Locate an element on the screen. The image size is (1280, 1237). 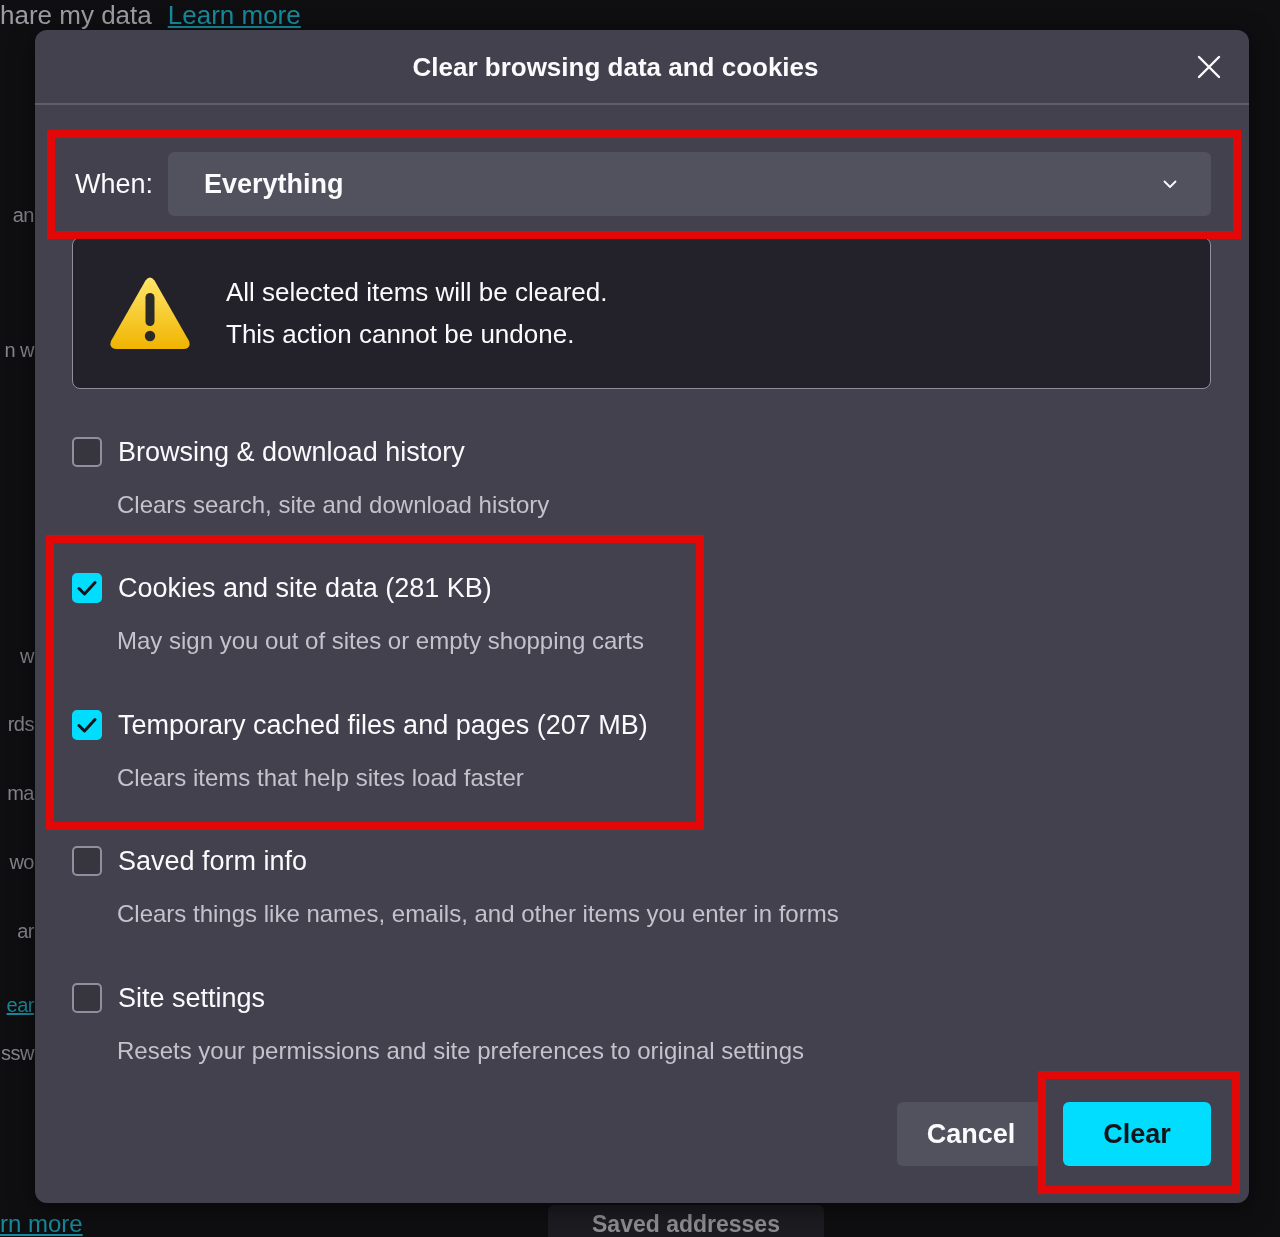
option-label: Temporary cached files and pages (207 MB) is located at coordinates (383, 725).